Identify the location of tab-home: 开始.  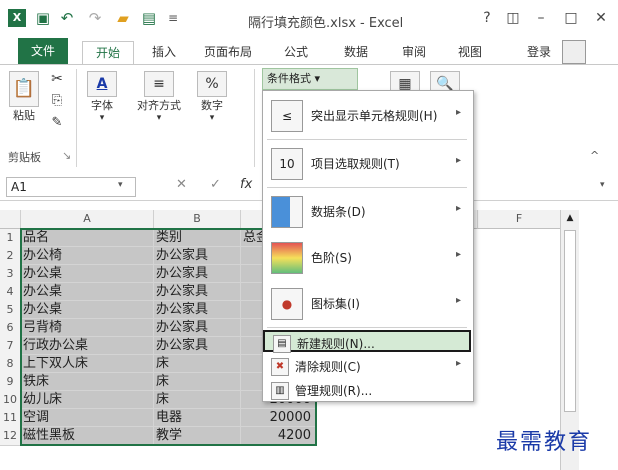
(108, 52).